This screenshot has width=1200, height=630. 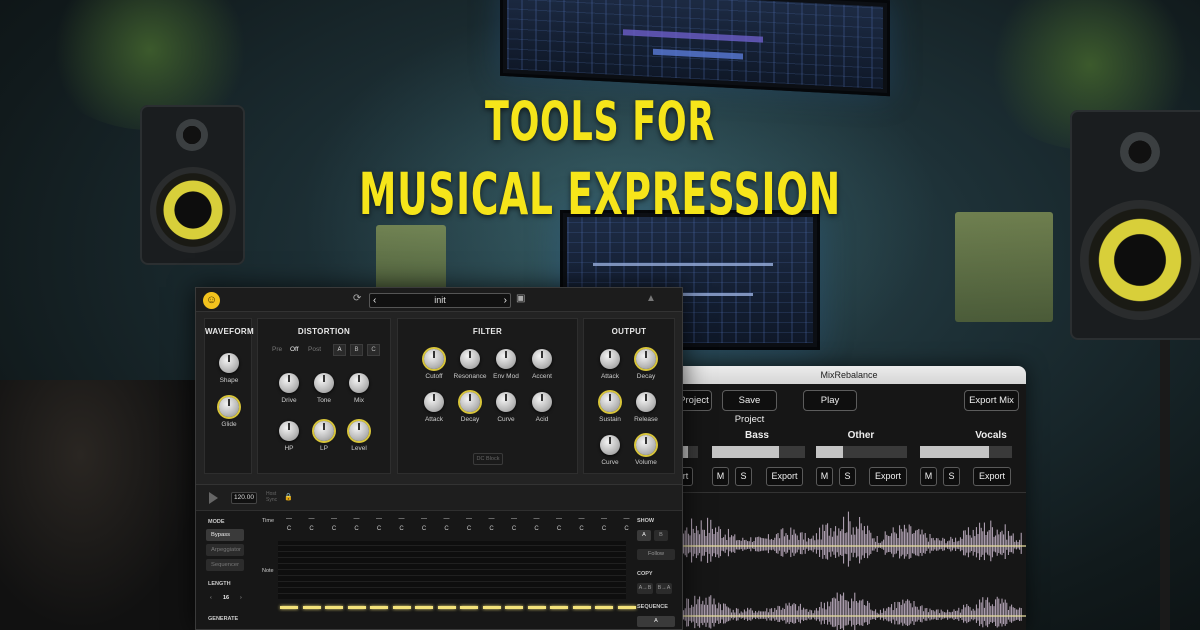 I want to click on distortion-type-c: C, so click(x=373, y=350).